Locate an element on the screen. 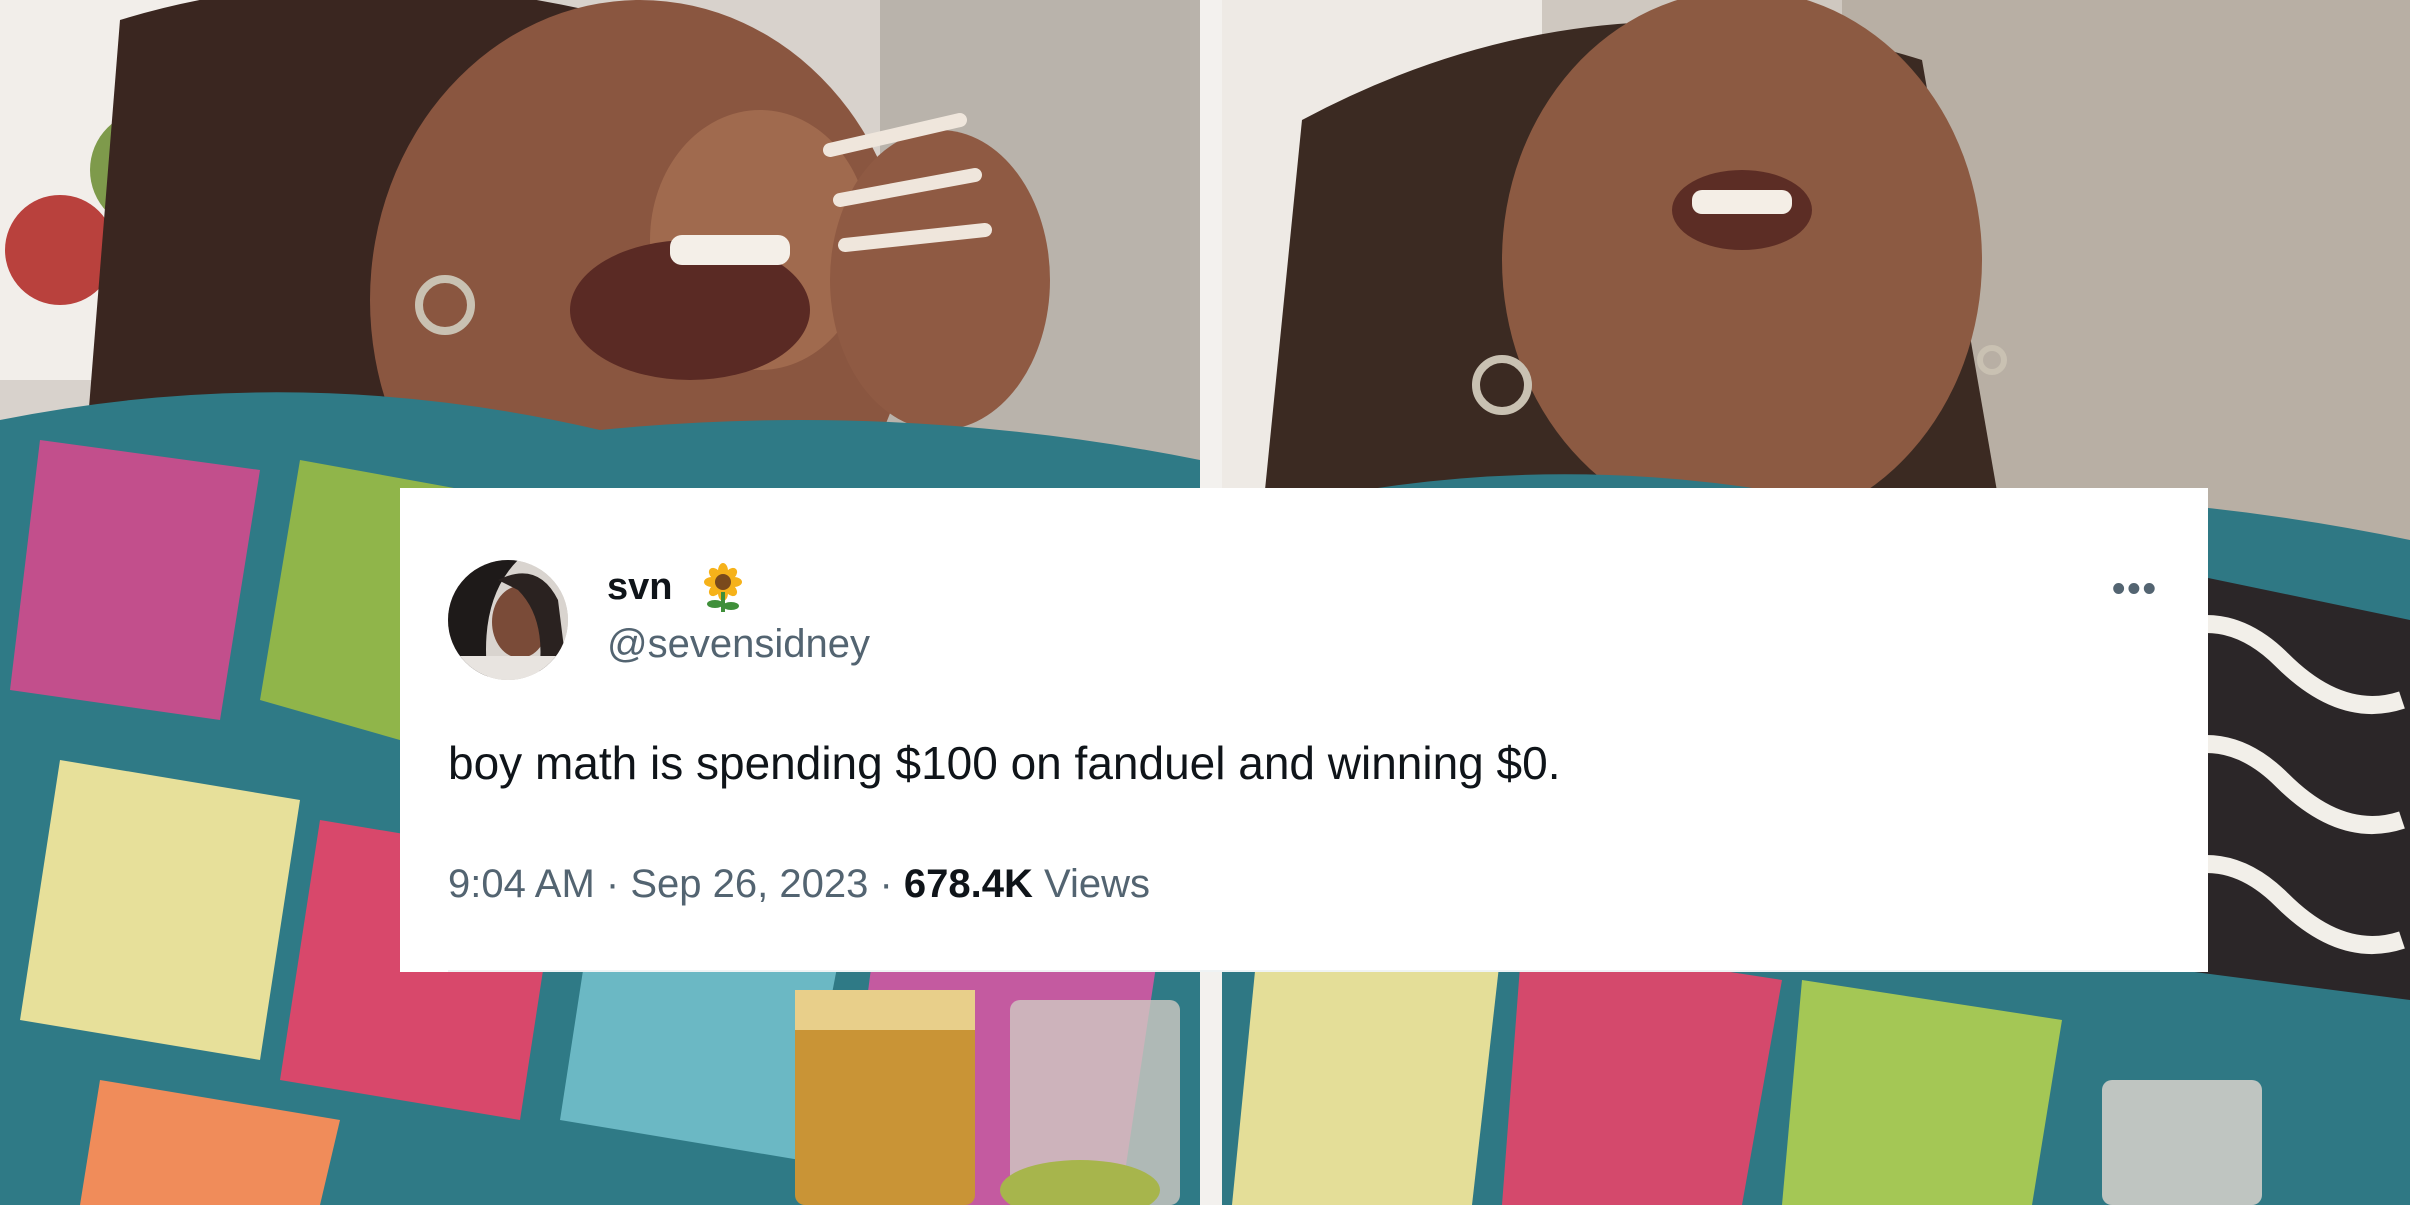 The height and width of the screenshot is (1205, 2410). avatar is located at coordinates (508, 620).